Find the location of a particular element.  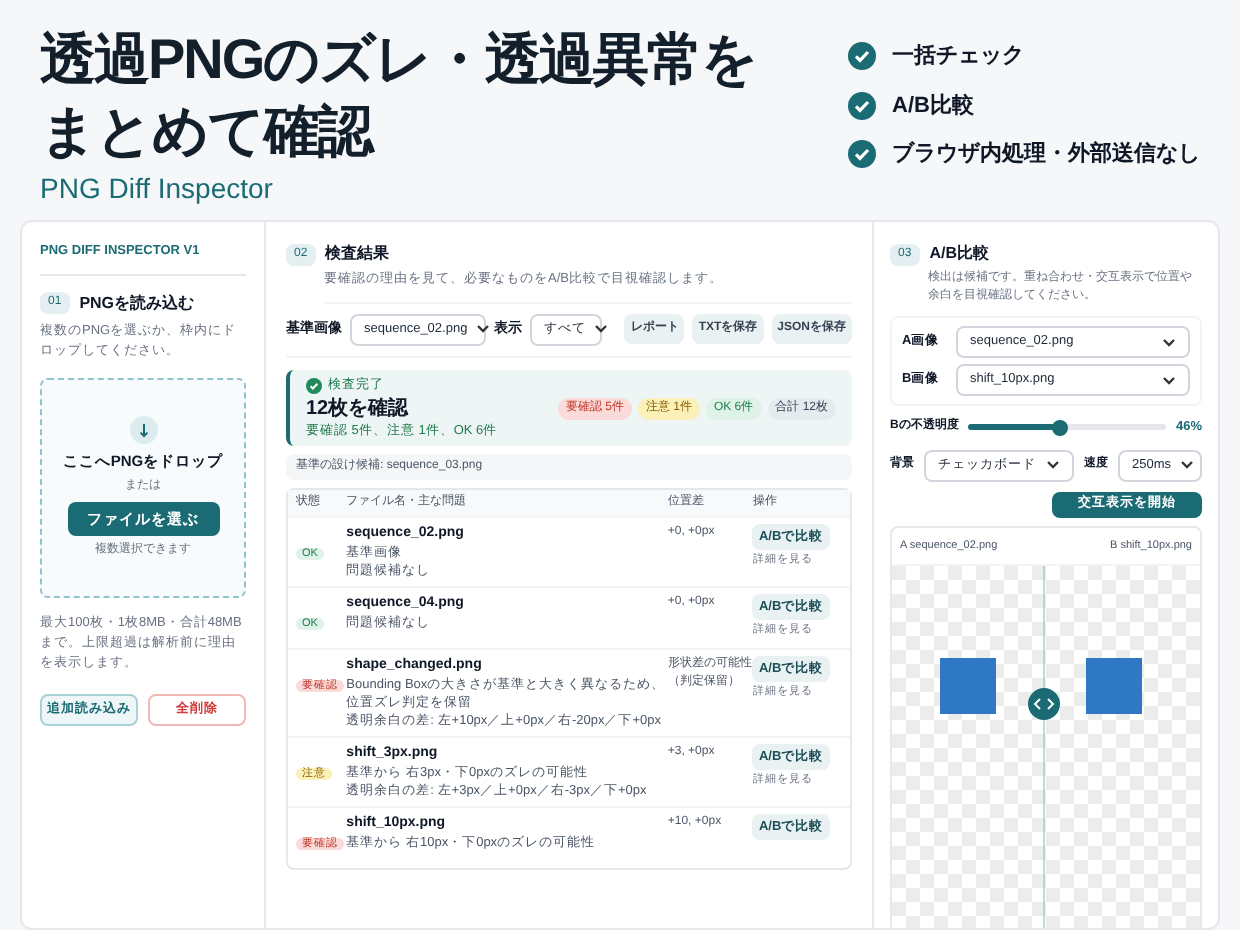

section-title: 検査結果 is located at coordinates (357, 254).